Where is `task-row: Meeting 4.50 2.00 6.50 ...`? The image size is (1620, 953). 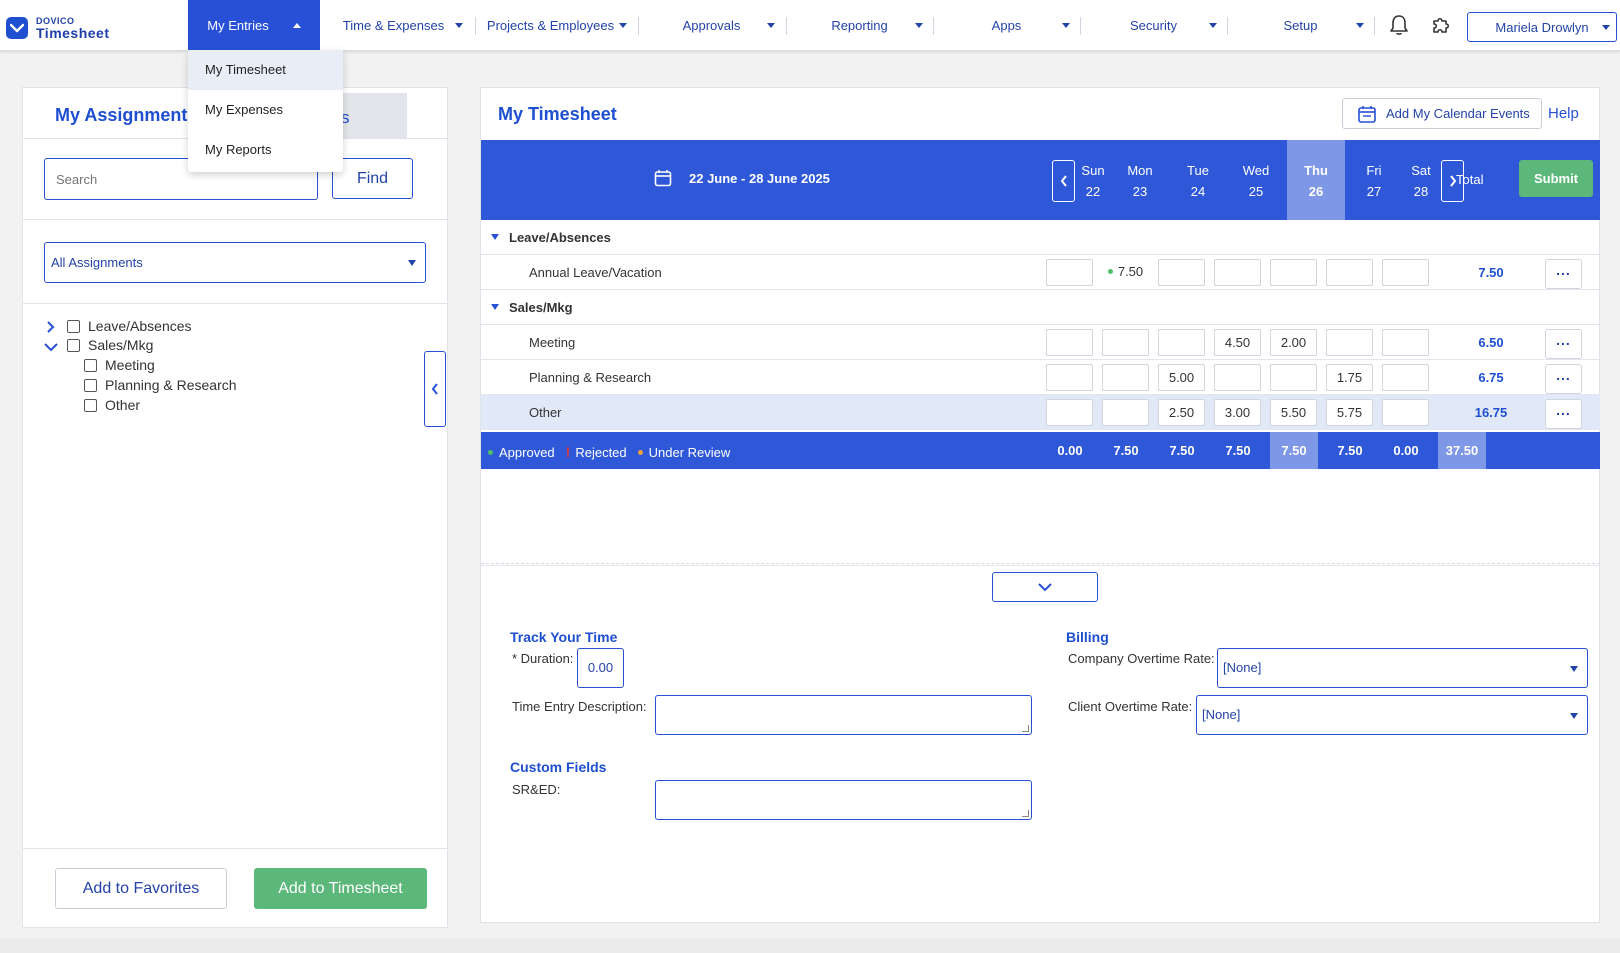 task-row: Meeting 4.50 2.00 6.50 ... is located at coordinates (1040, 342).